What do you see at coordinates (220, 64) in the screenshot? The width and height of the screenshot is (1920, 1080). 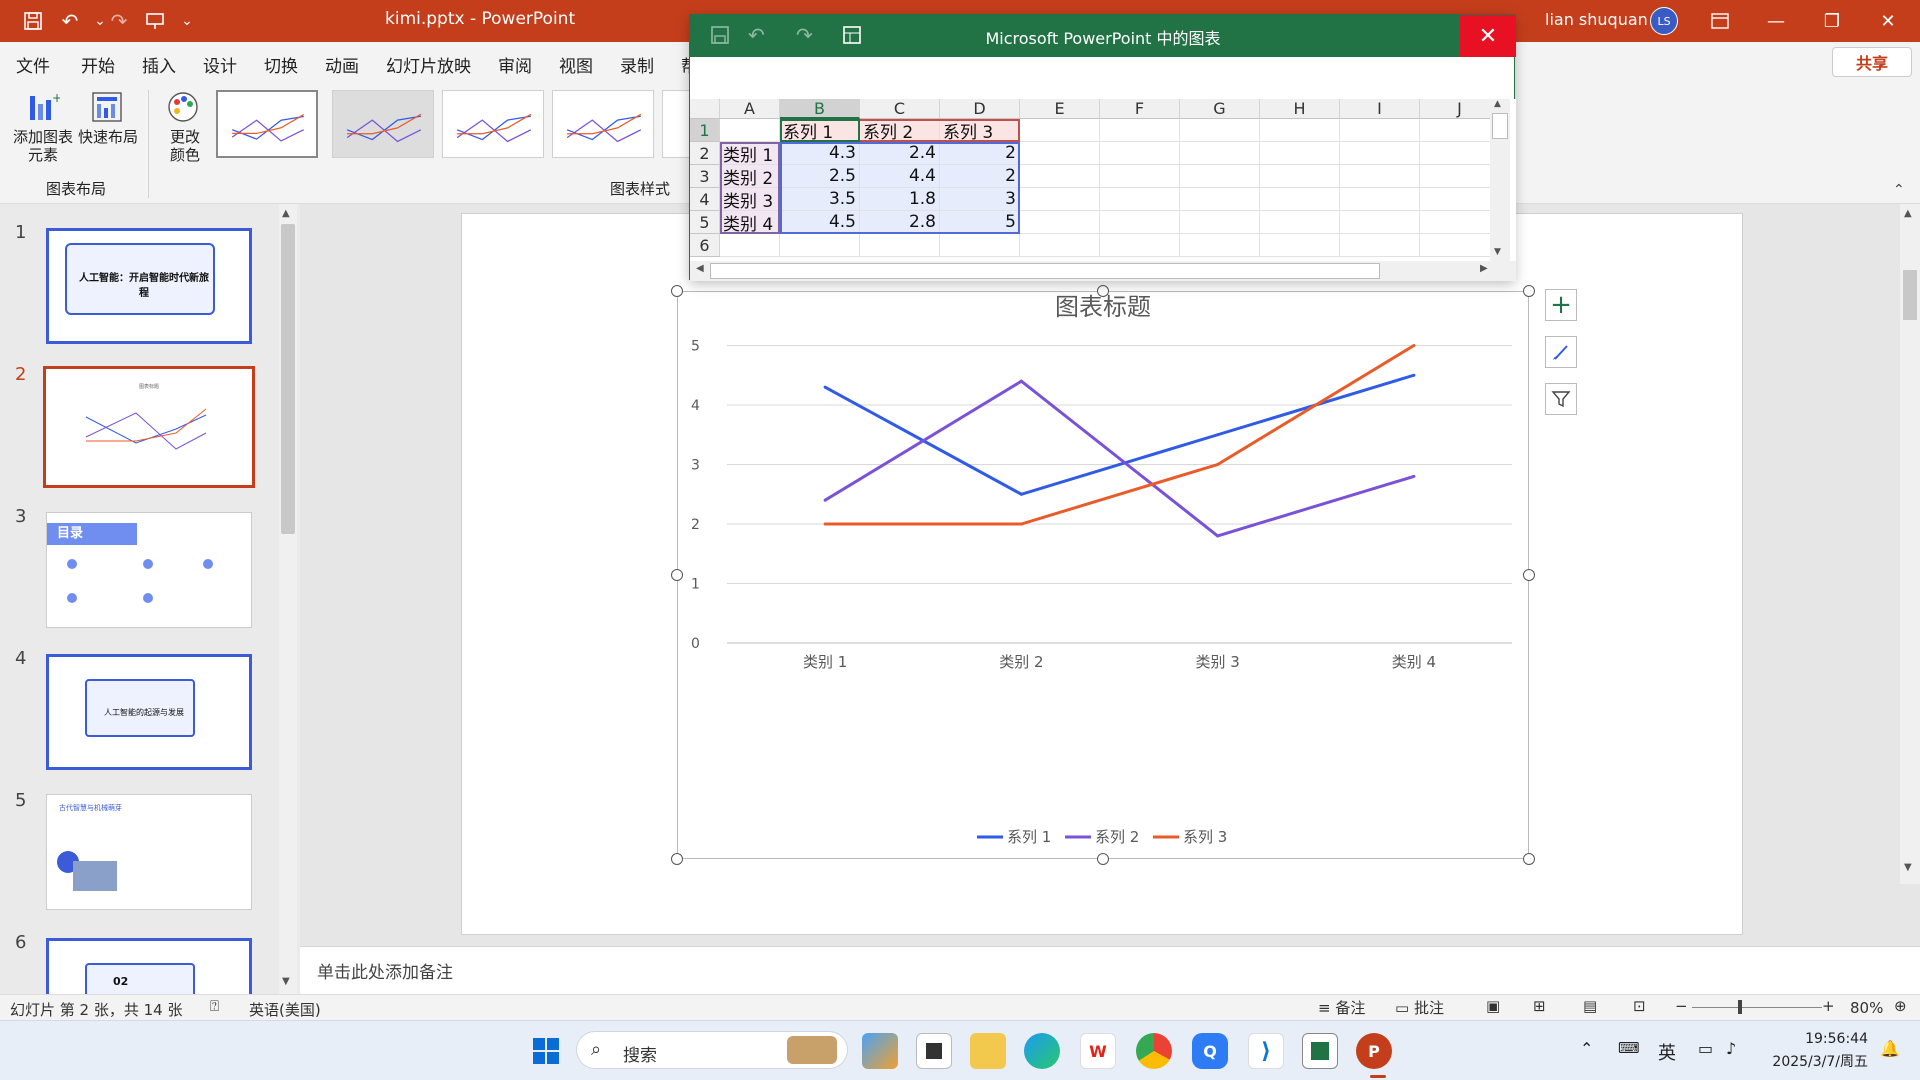 I see `menu-design: 设计` at bounding box center [220, 64].